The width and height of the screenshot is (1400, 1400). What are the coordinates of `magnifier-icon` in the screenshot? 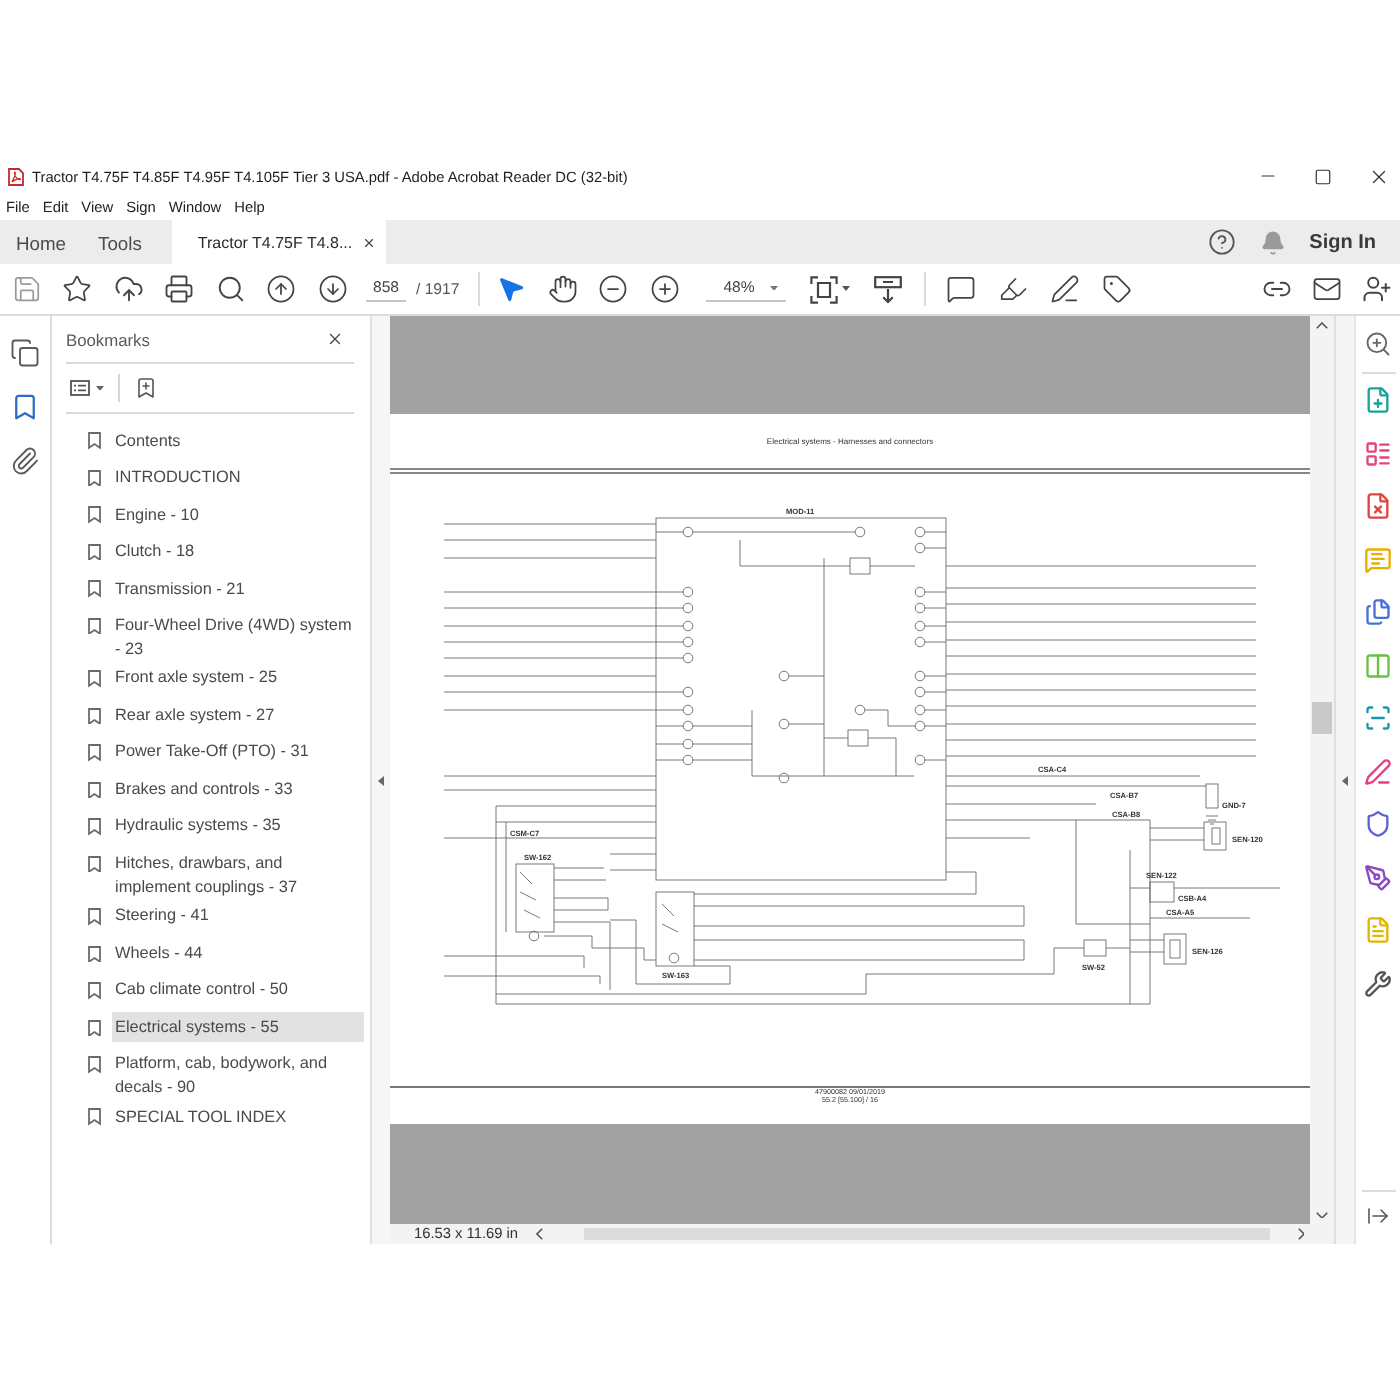 It's located at (1378, 344).